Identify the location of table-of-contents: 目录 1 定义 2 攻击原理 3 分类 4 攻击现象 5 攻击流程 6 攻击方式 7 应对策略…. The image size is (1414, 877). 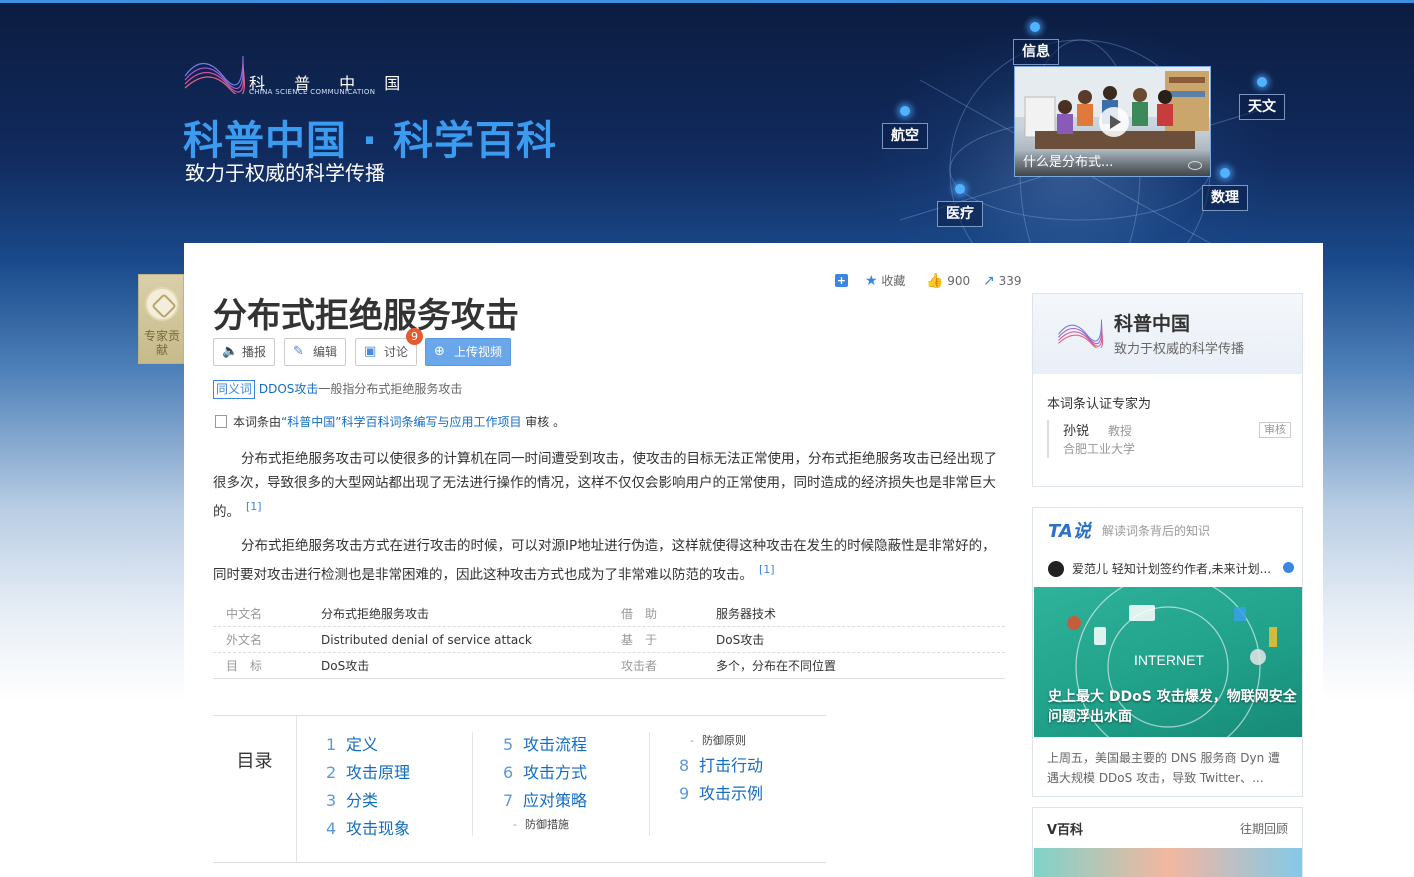
(519, 789).